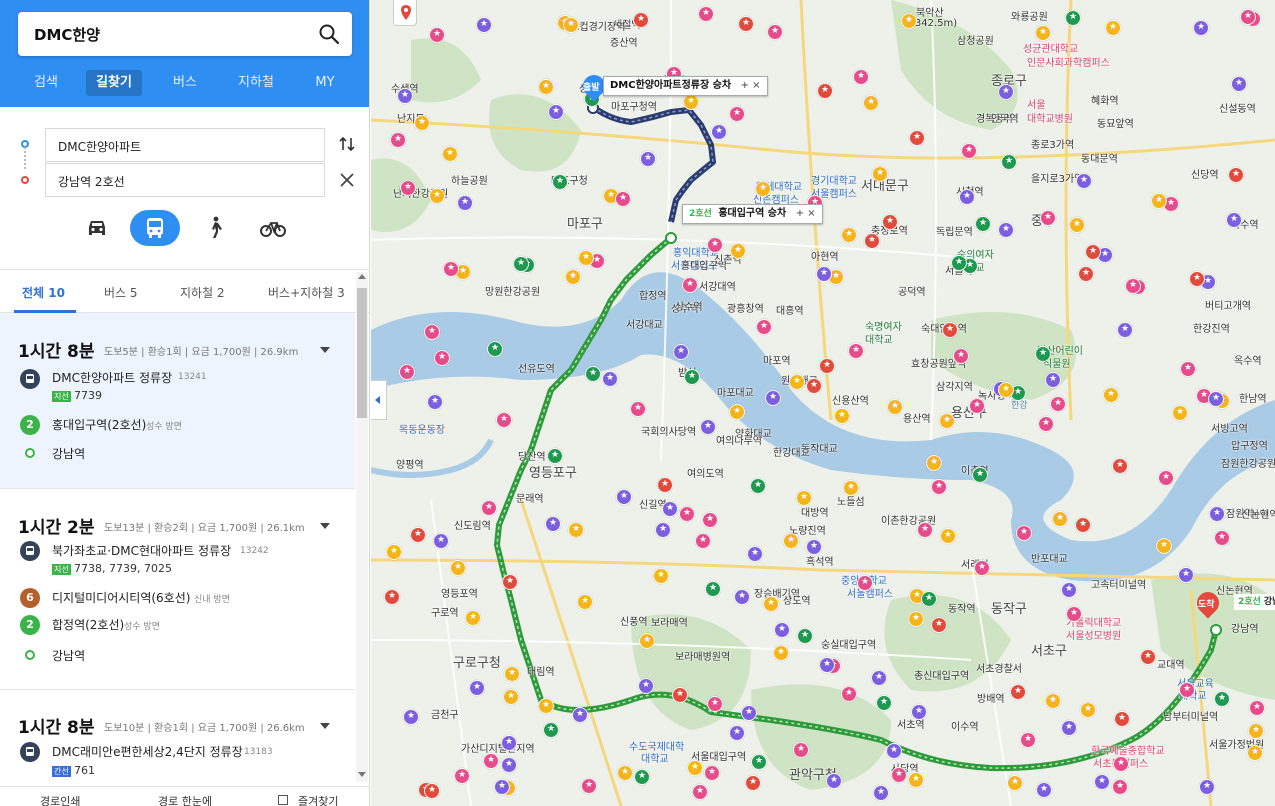 The image size is (1275, 806). What do you see at coordinates (941, 674) in the screenshot?
I see `map-label: 총신대입구역` at bounding box center [941, 674].